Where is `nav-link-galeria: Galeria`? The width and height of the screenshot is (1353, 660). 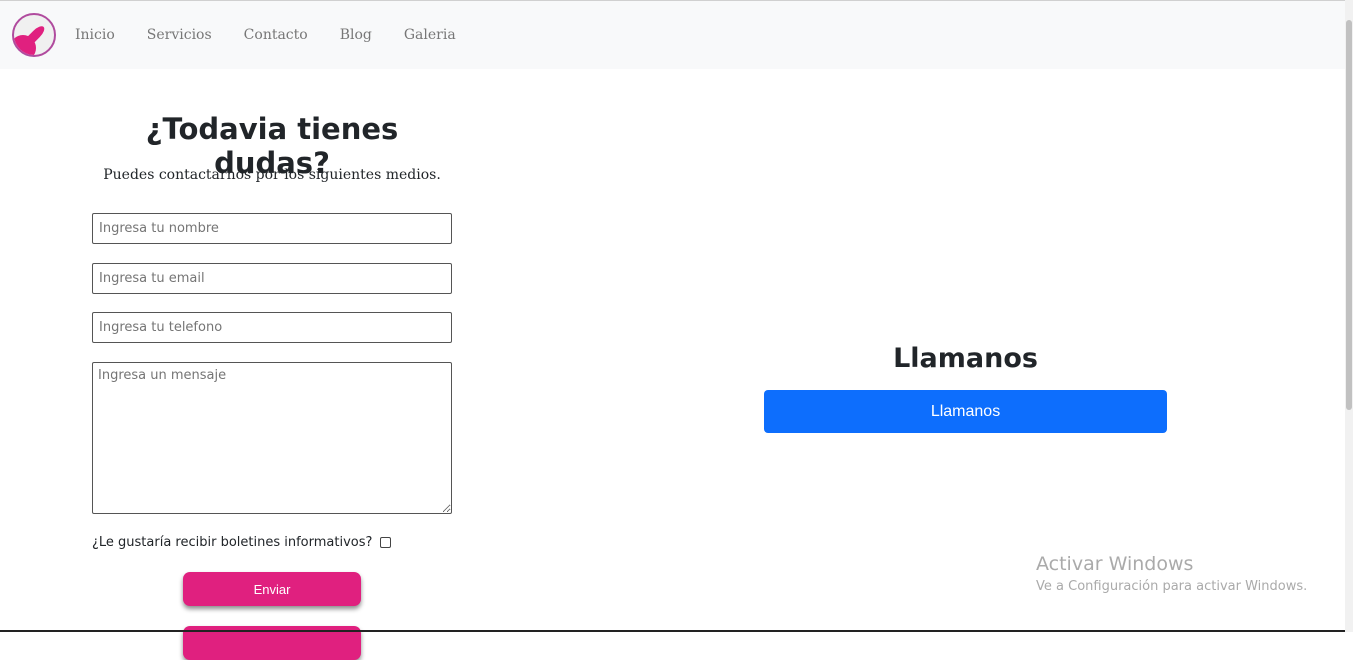
nav-link-galeria: Galeria is located at coordinates (430, 35).